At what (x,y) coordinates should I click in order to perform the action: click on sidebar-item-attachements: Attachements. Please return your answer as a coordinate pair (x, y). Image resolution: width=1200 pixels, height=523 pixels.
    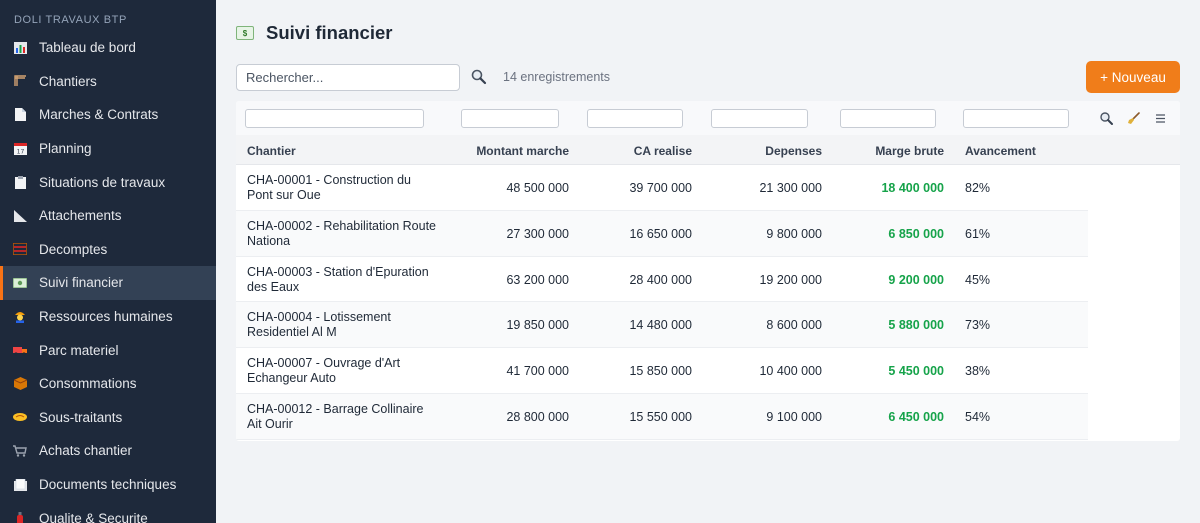
    Looking at the image, I should click on (108, 216).